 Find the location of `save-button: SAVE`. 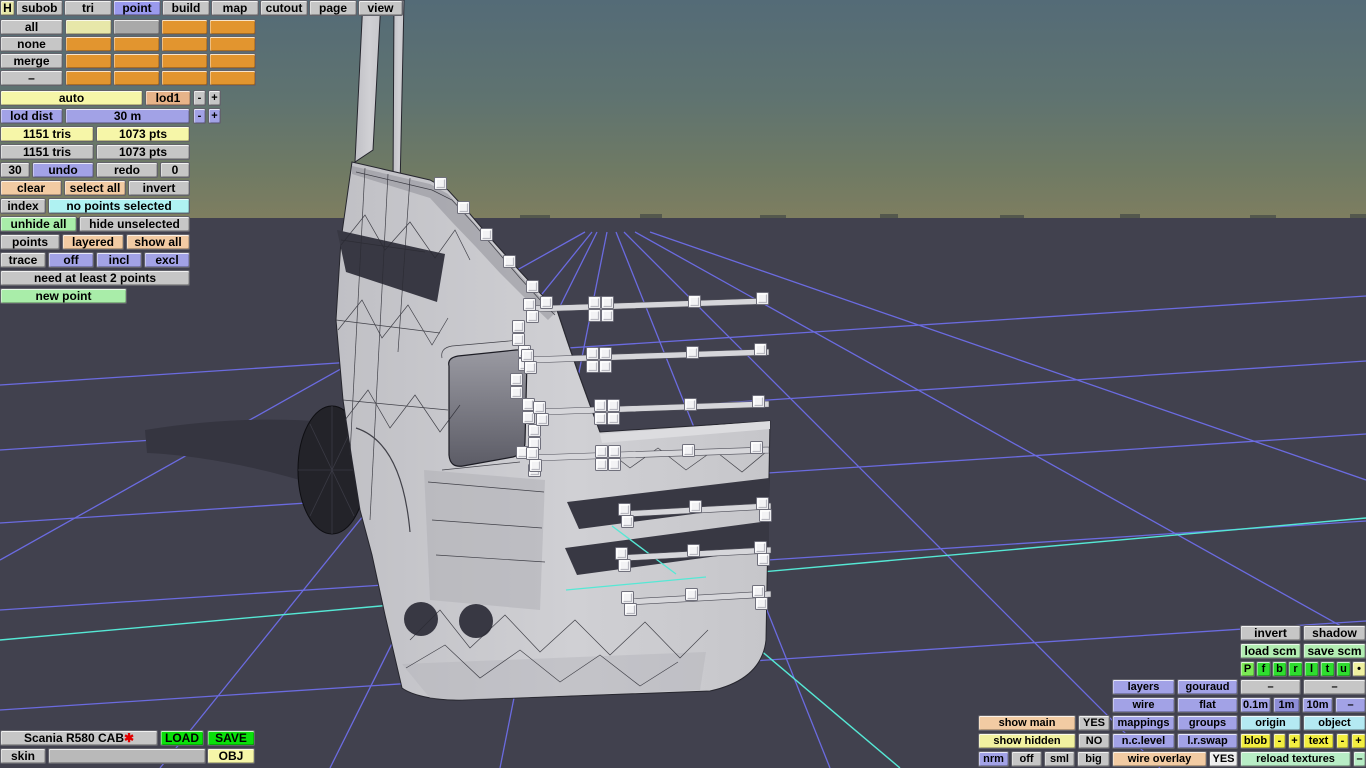

save-button: SAVE is located at coordinates (231, 738).